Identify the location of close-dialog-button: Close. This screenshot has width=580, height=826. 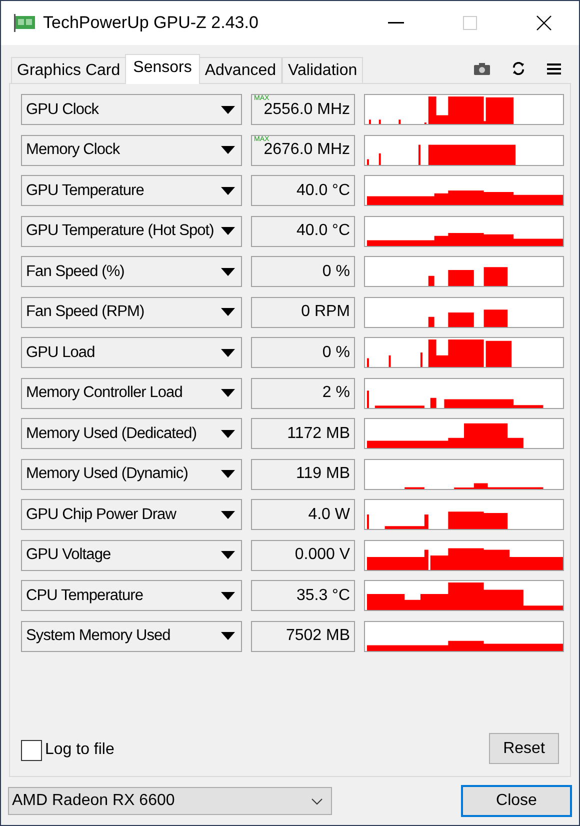
(516, 801).